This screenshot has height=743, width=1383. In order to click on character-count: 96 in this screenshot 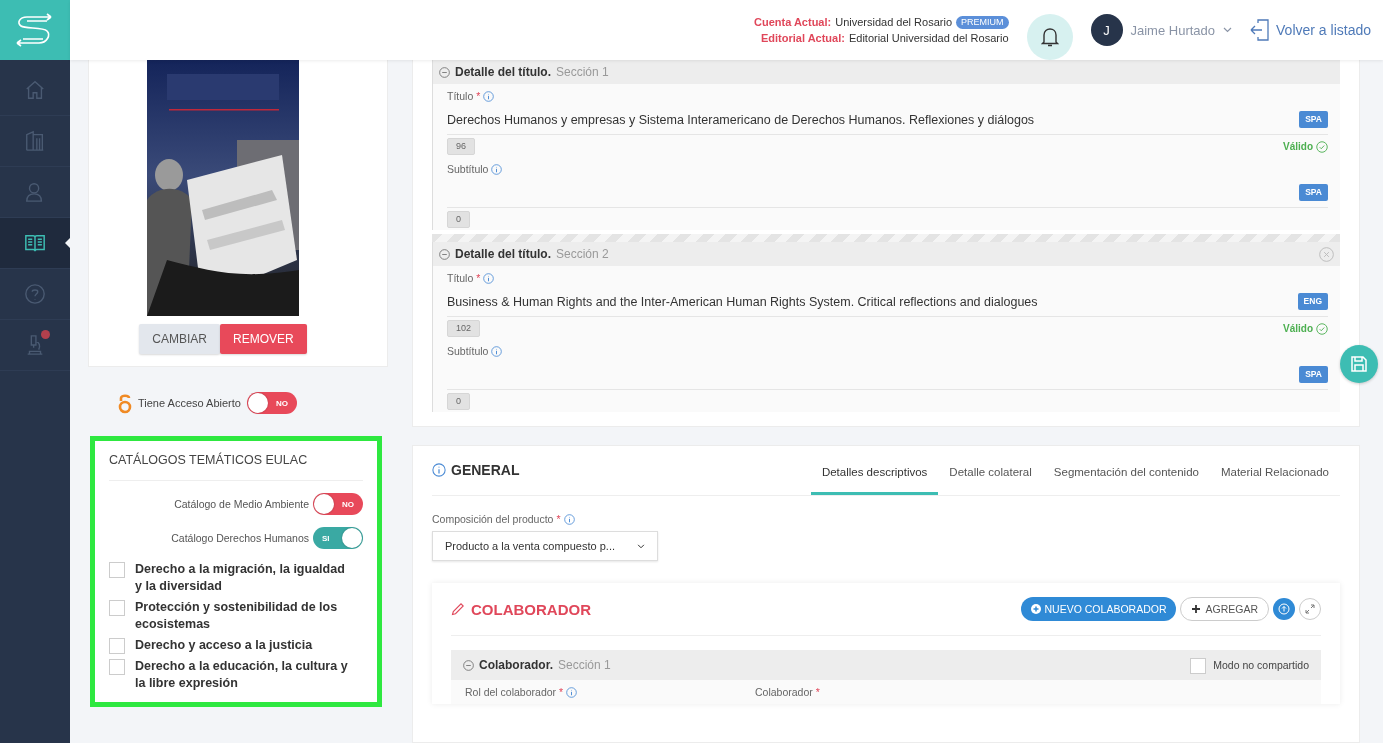, I will do `click(461, 146)`.